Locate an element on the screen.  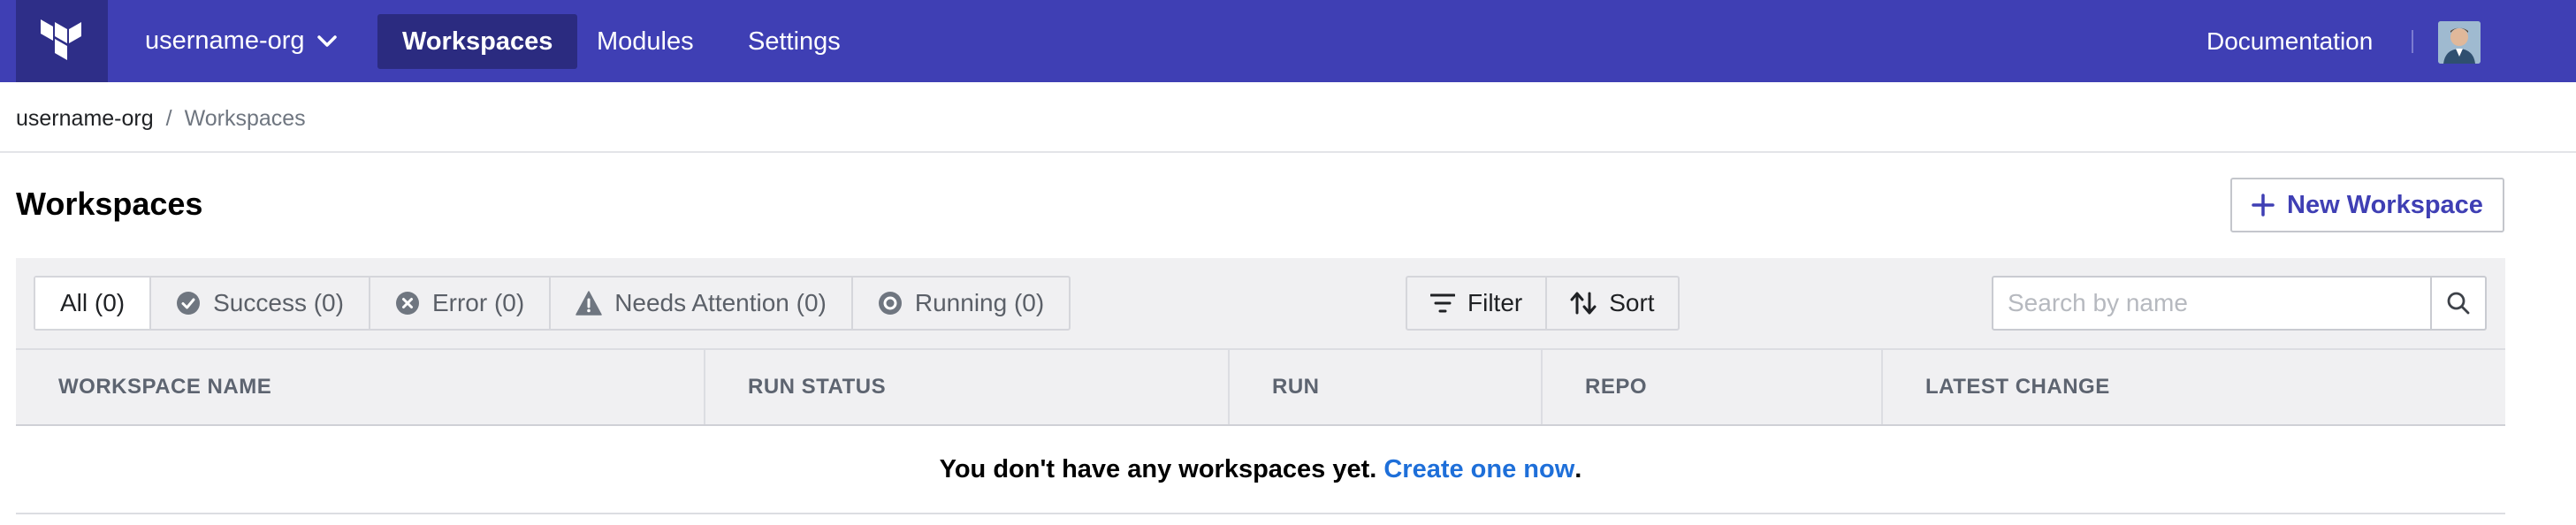
new-workspace-button: New Workspace is located at coordinates (2367, 205).